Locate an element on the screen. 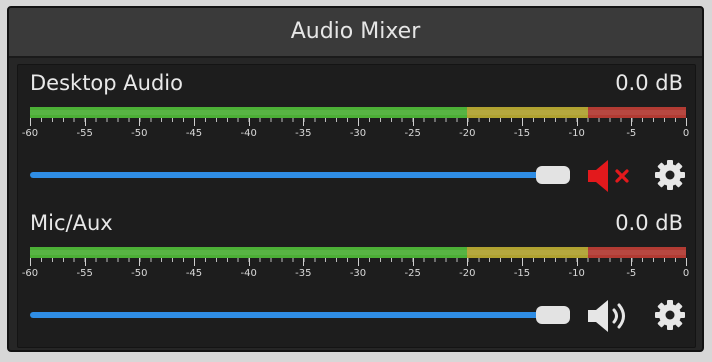 The width and height of the screenshot is (712, 362). channel-name: Desktop Audio is located at coordinates (106, 83).